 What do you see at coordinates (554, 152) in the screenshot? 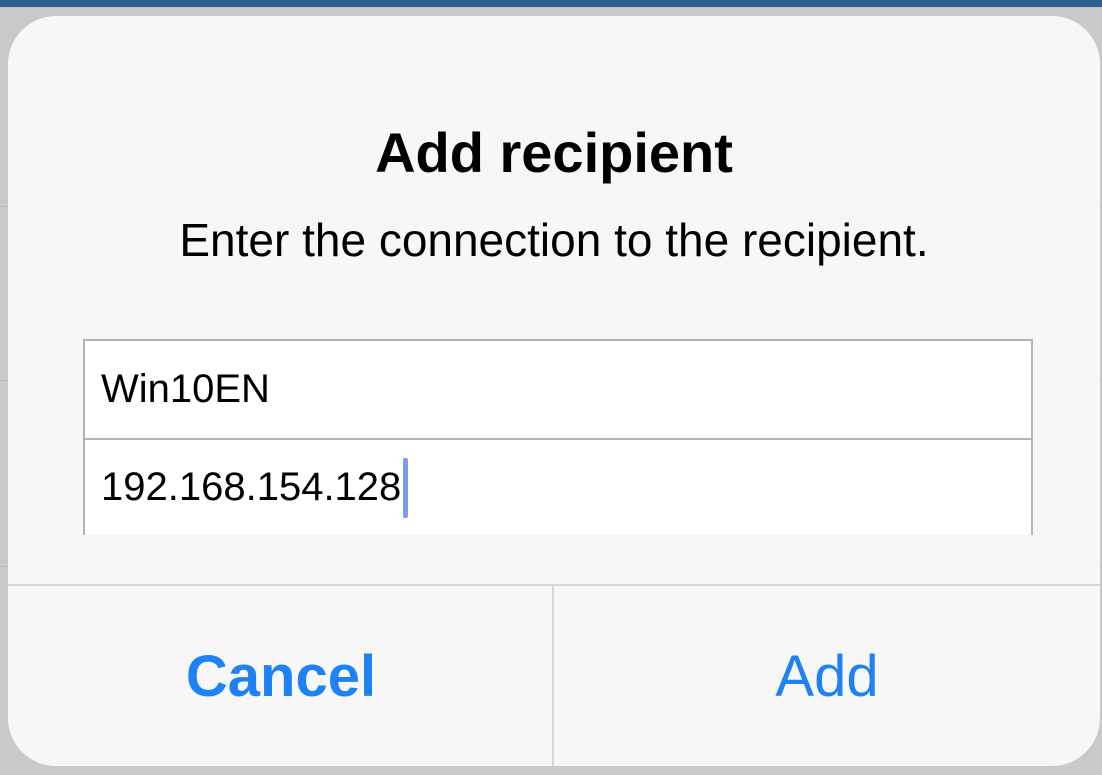
I see `dialog-title: Add recipient` at bounding box center [554, 152].